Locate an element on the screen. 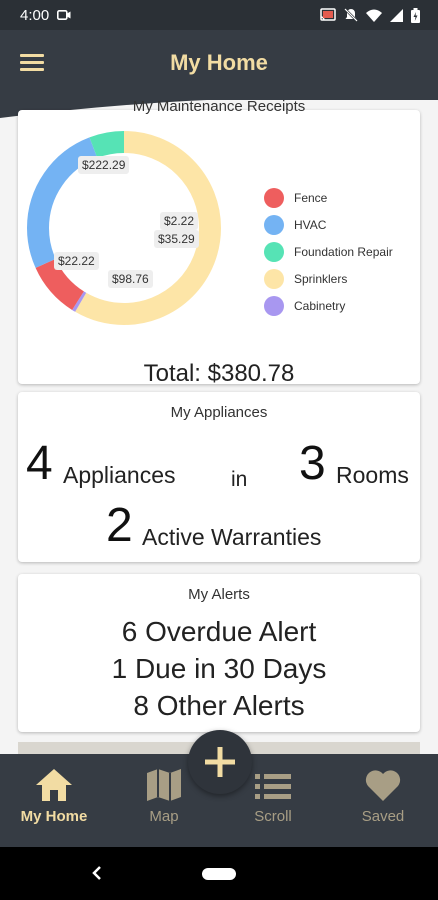  receipts-title: My Maintenance Receipts is located at coordinates (219, 106).